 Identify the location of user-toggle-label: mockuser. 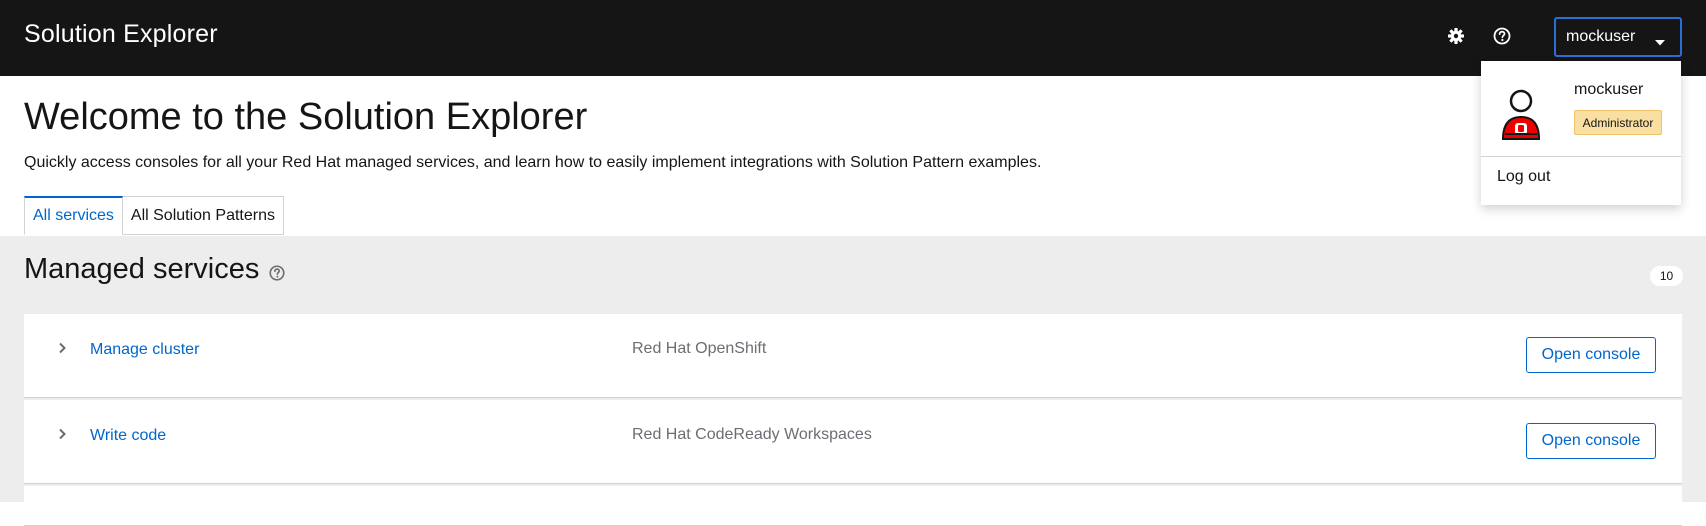
(1601, 36).